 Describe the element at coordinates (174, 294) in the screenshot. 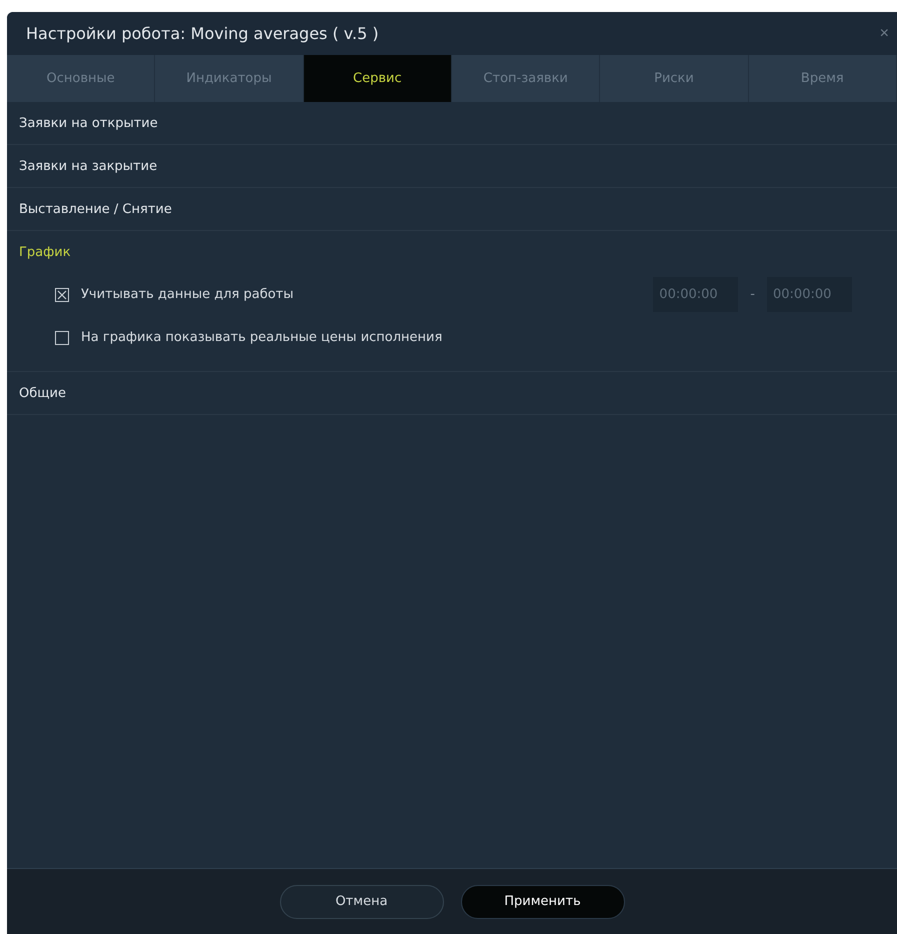

I see `checkbox: Учитывать данные для работы` at that location.